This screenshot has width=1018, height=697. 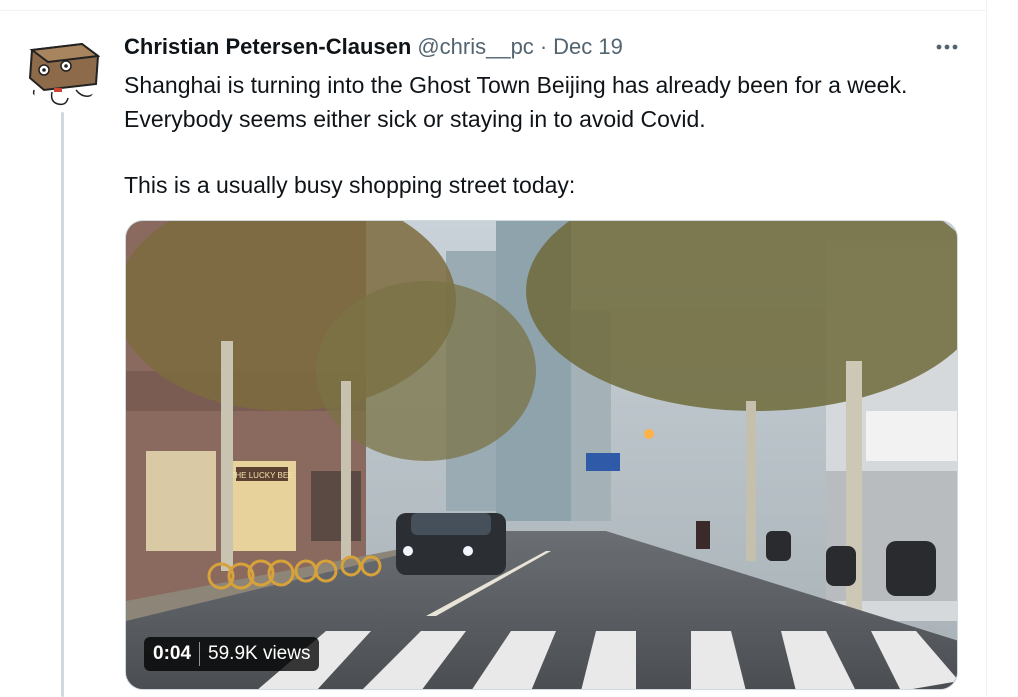 I want to click on author-name: Christian Petersen-Clausen, so click(x=267, y=47).